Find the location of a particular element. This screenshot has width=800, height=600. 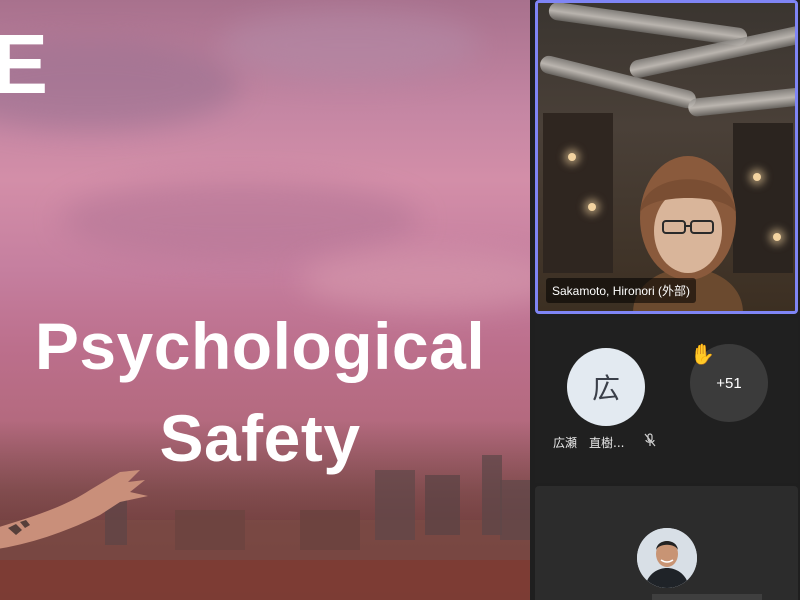

person-photo is located at coordinates (667, 558).